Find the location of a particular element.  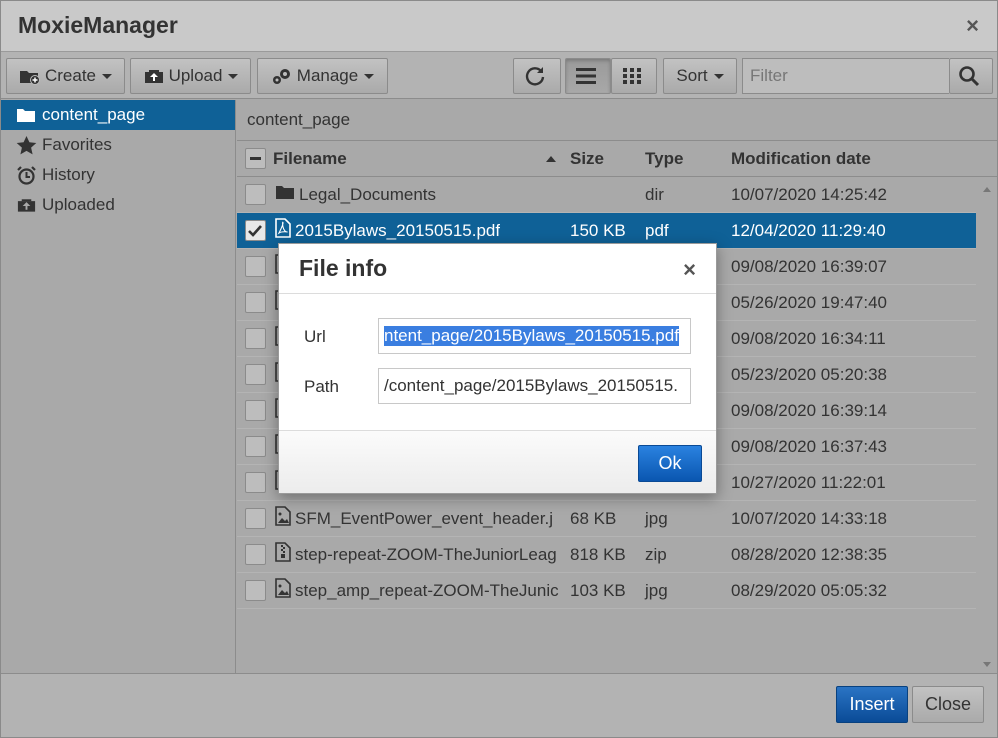

file-date: 10/07/2020 14:25:42 is located at coordinates (809, 194).